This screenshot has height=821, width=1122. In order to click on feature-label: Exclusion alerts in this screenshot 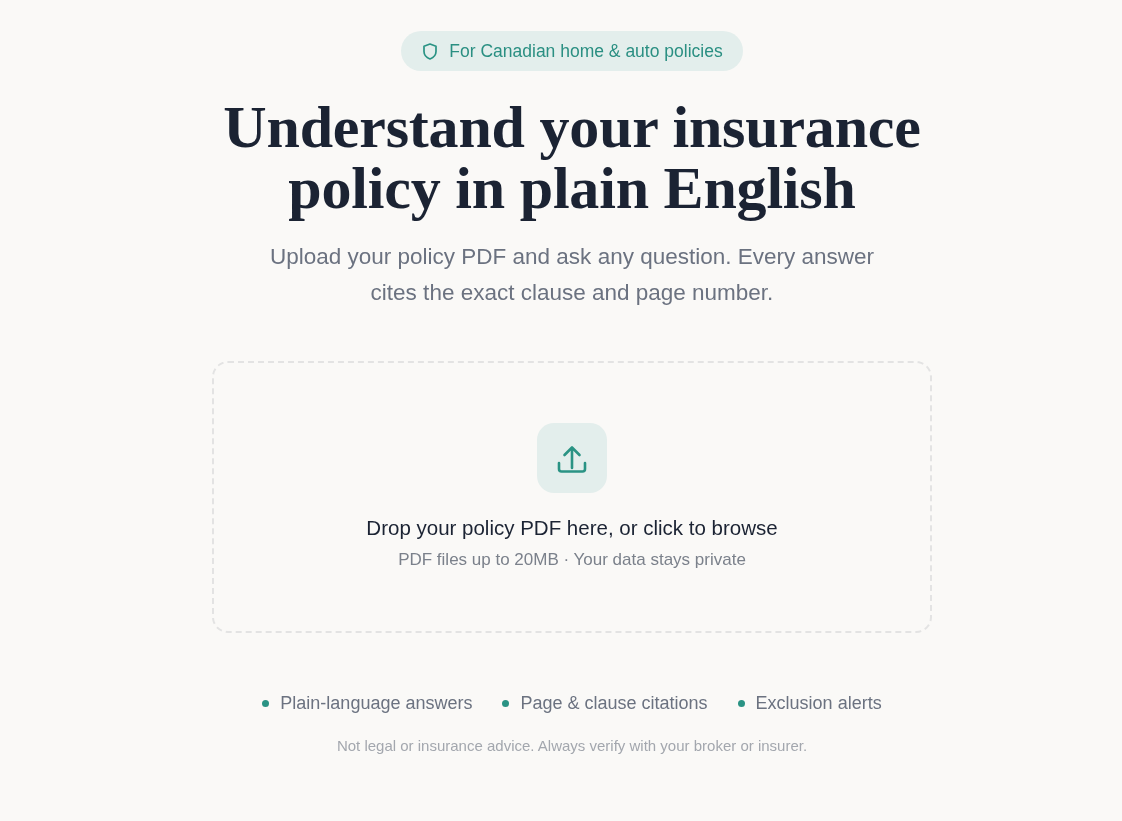, I will do `click(818, 703)`.